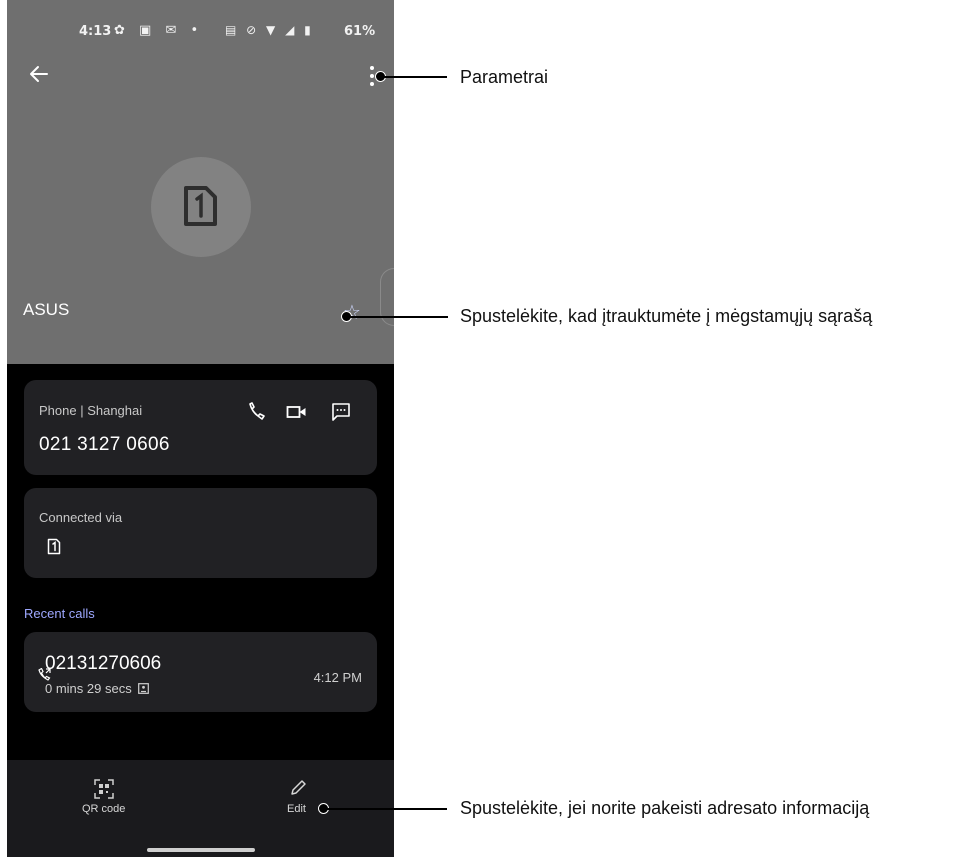  What do you see at coordinates (104, 789) in the screenshot?
I see `qr-code-icon` at bounding box center [104, 789].